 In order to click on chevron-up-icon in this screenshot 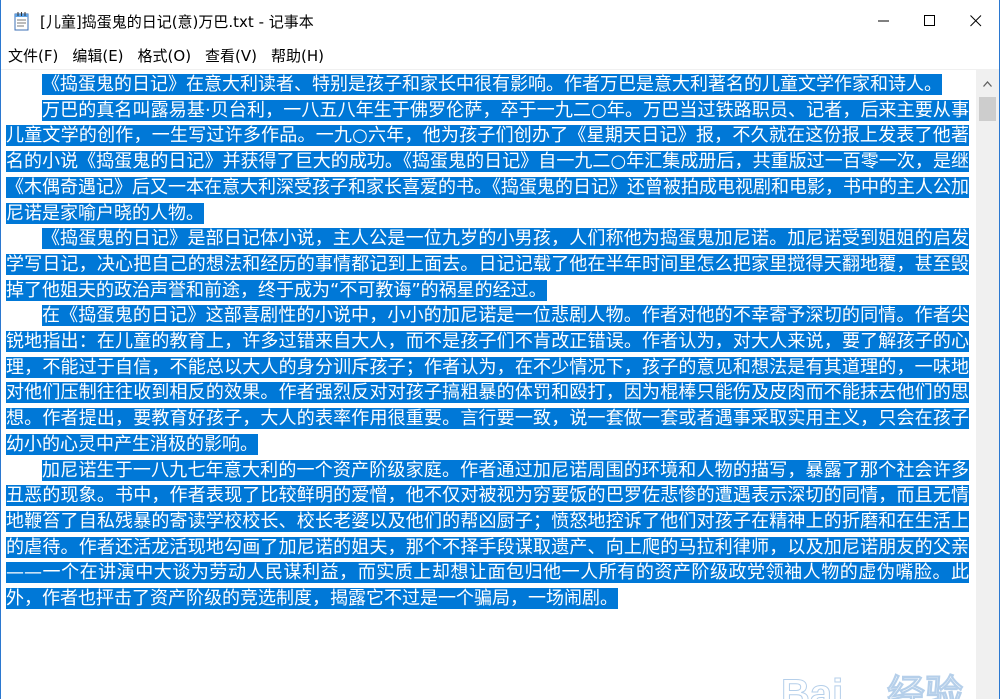, I will do `click(987, 81)`.